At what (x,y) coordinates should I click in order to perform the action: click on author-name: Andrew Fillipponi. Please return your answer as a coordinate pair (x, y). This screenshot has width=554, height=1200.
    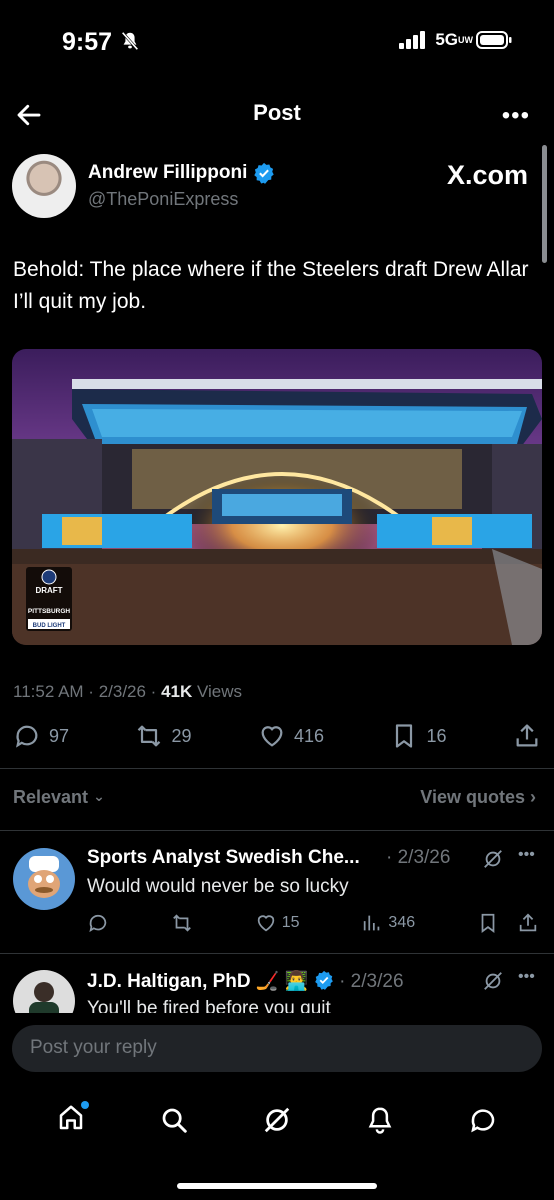
    Looking at the image, I should click on (181, 173).